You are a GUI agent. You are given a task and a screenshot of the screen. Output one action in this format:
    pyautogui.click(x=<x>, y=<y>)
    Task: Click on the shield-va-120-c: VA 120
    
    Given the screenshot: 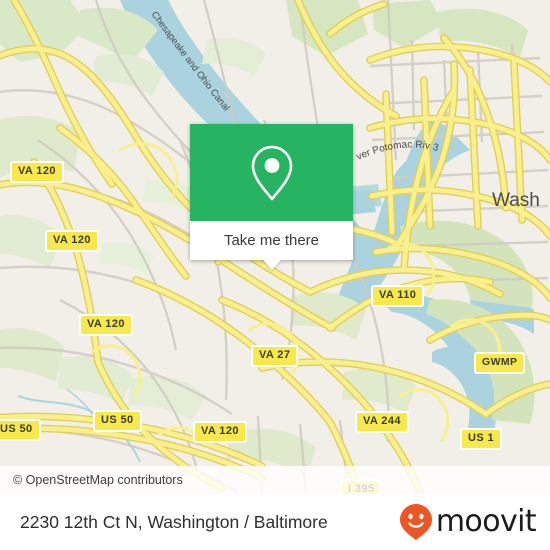 What is the action you would take?
    pyautogui.click(x=106, y=325)
    